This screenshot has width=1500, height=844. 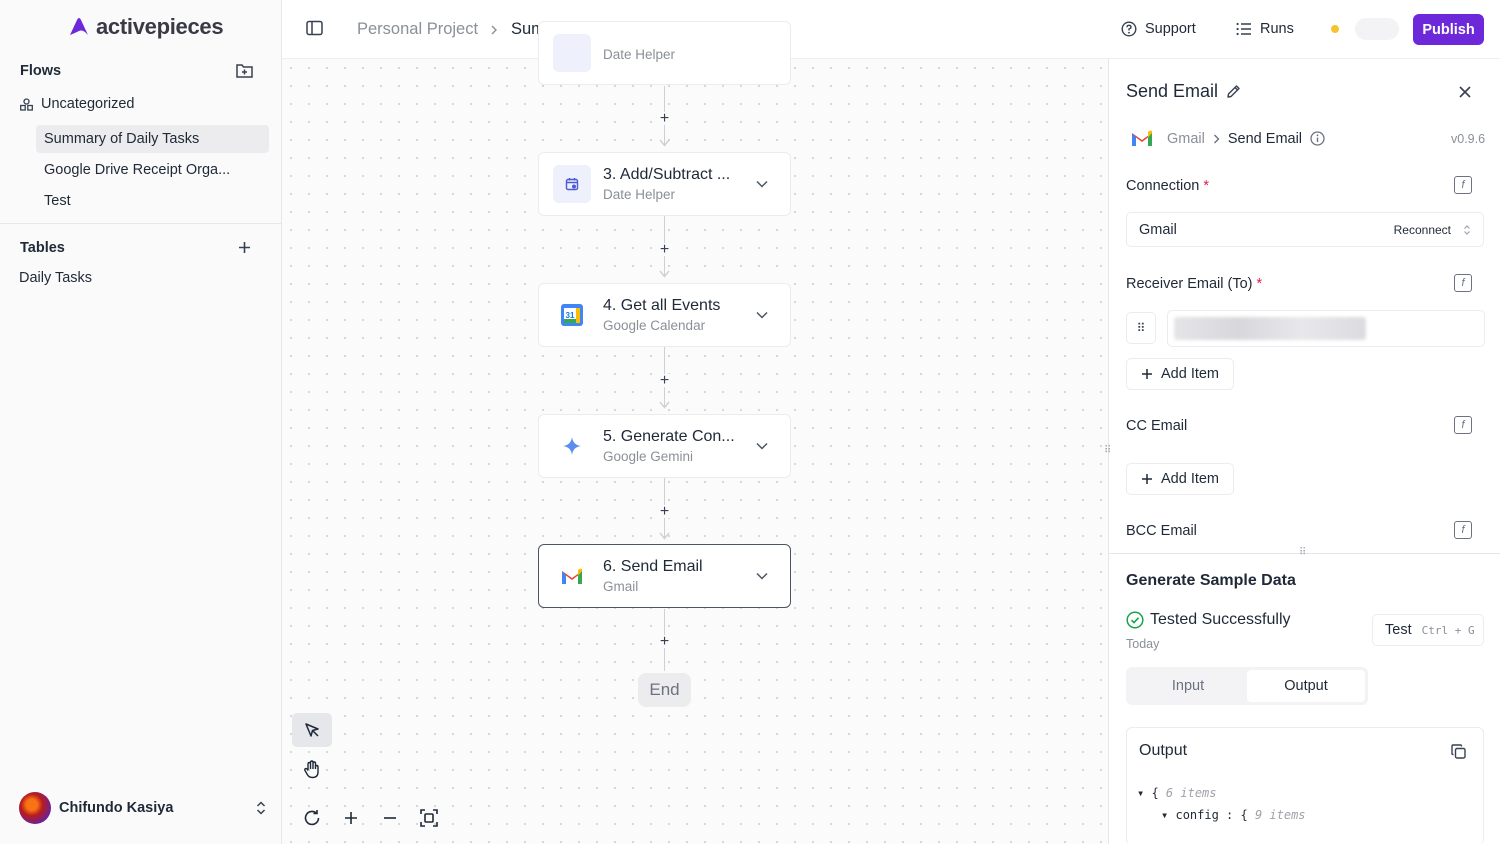 What do you see at coordinates (662, 305) in the screenshot?
I see `step-title: 4. Get all Events` at bounding box center [662, 305].